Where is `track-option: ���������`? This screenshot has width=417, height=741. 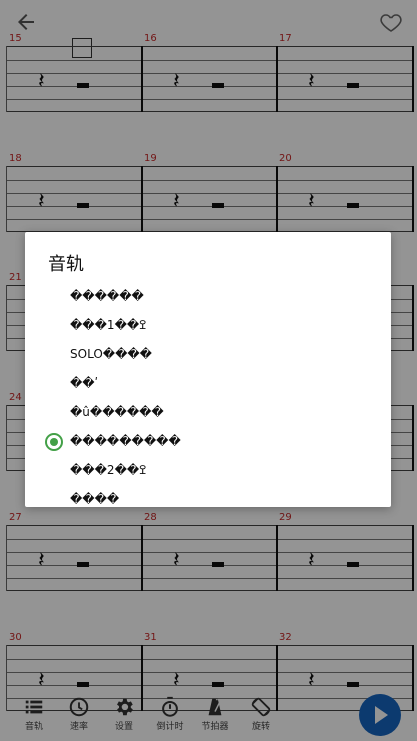
track-option: ��������� is located at coordinates (208, 441).